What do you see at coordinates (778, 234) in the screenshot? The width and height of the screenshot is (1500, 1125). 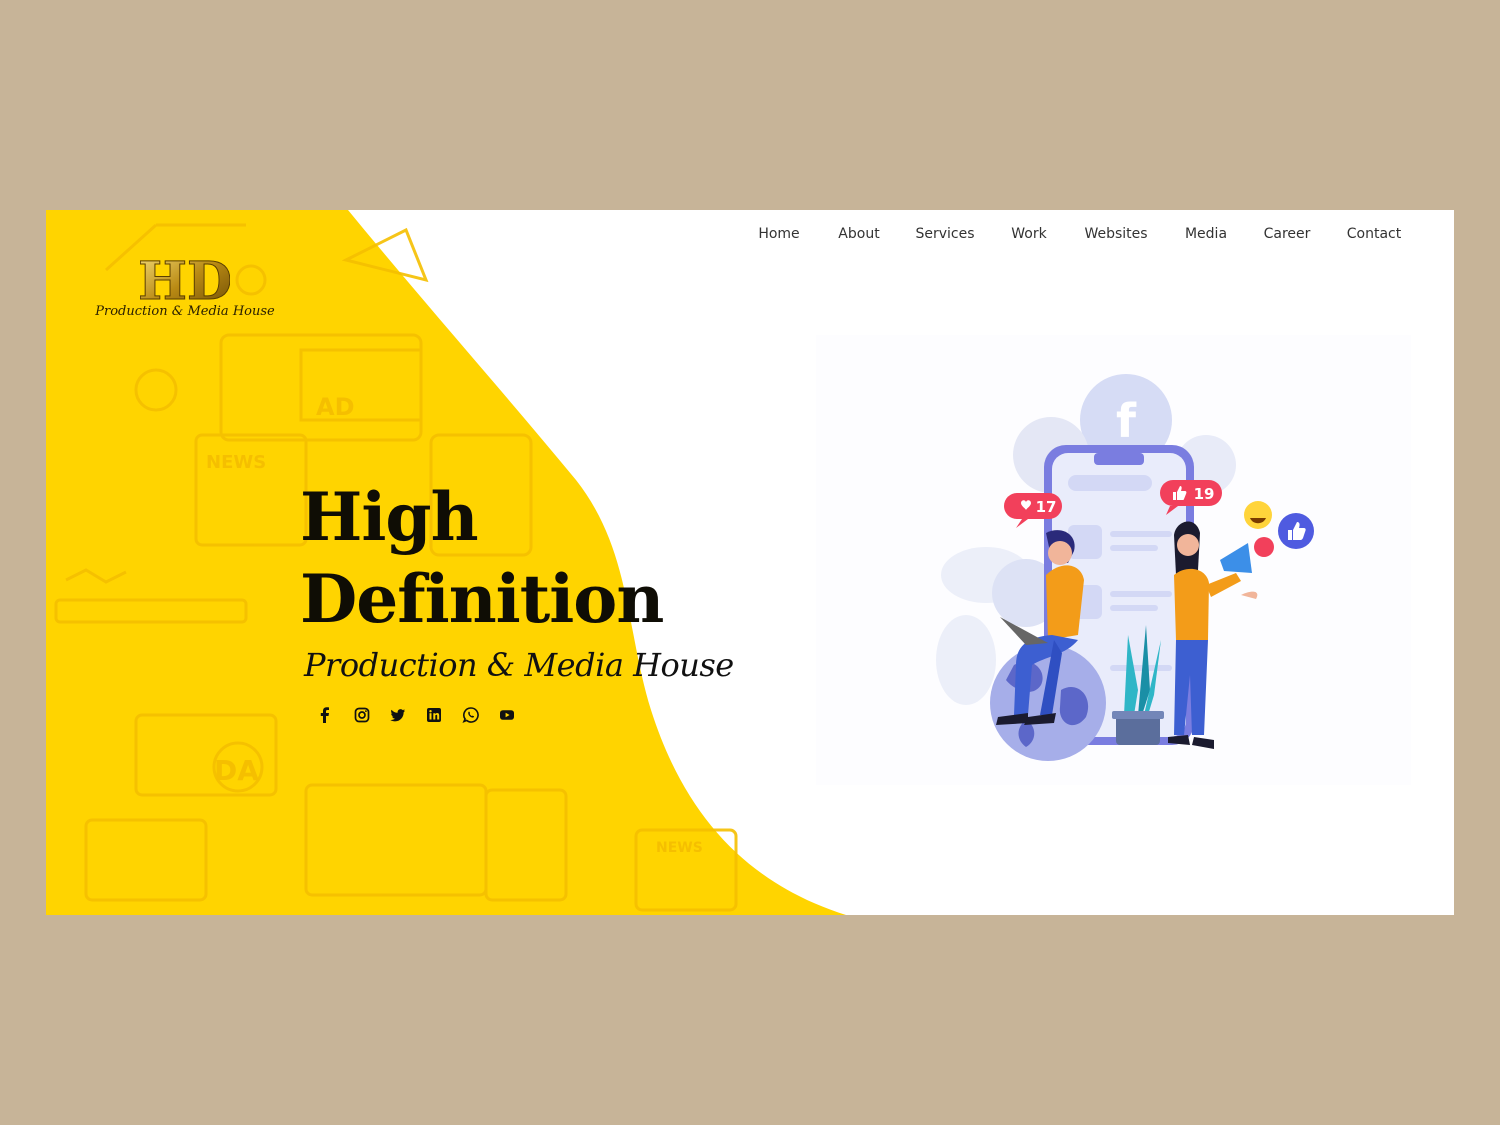 I see `nav-home: Home` at bounding box center [778, 234].